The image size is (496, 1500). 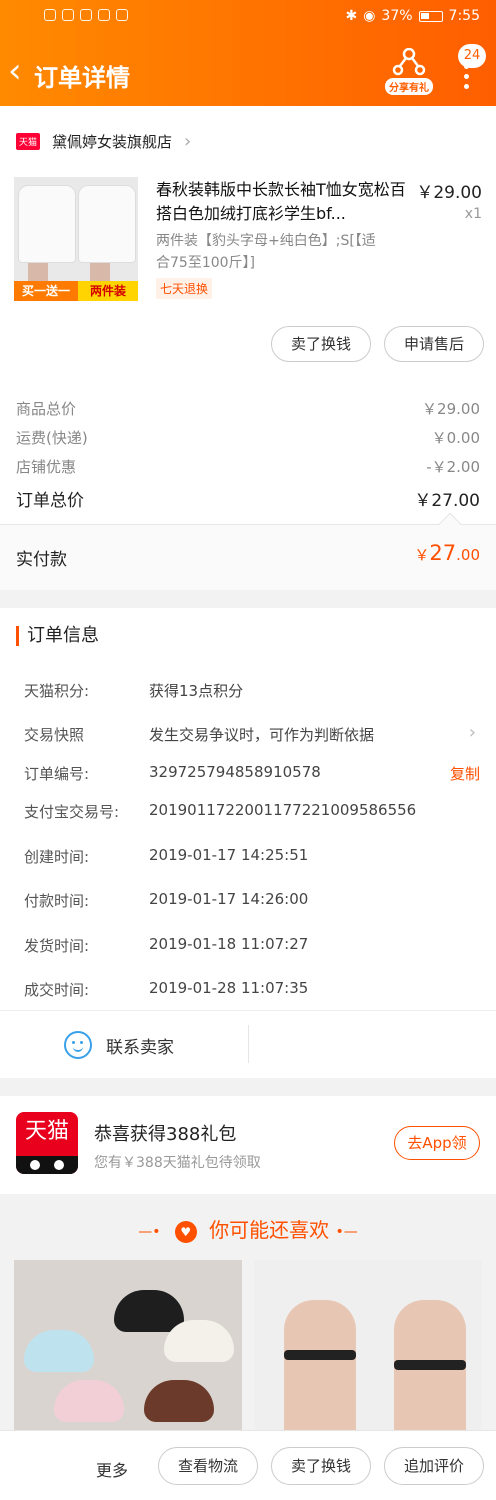 What do you see at coordinates (57, 636) in the screenshot?
I see `order-info-title: 订单信息` at bounding box center [57, 636].